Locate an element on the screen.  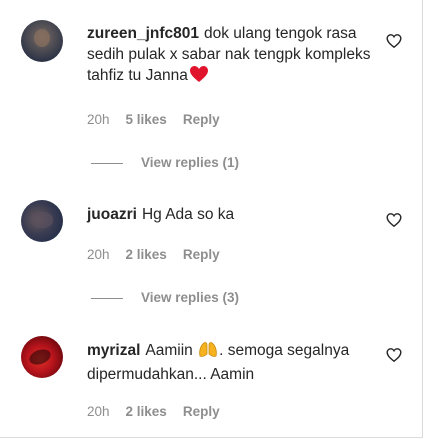
comment-meta: 20h 5 likes Reply is located at coordinates (161, 119).